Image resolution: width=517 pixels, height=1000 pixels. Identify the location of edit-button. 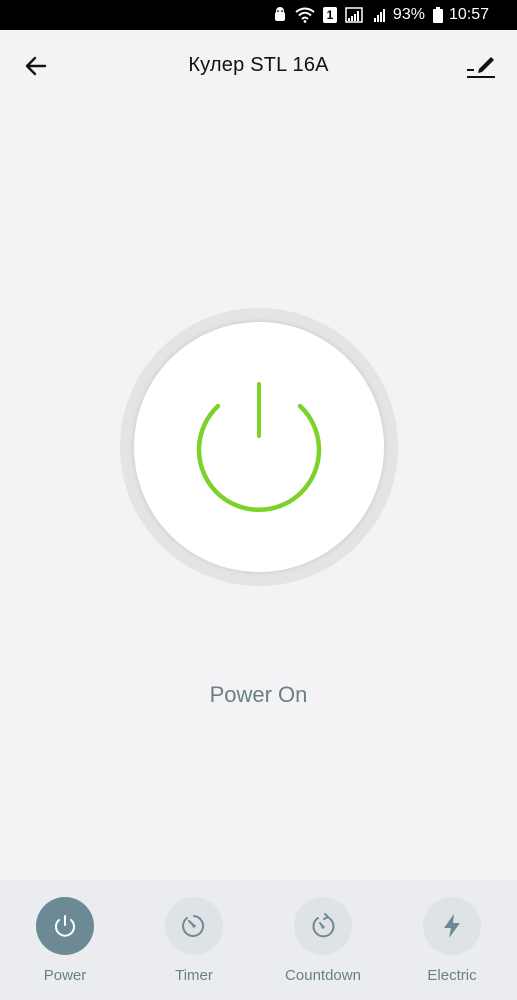
(481, 66).